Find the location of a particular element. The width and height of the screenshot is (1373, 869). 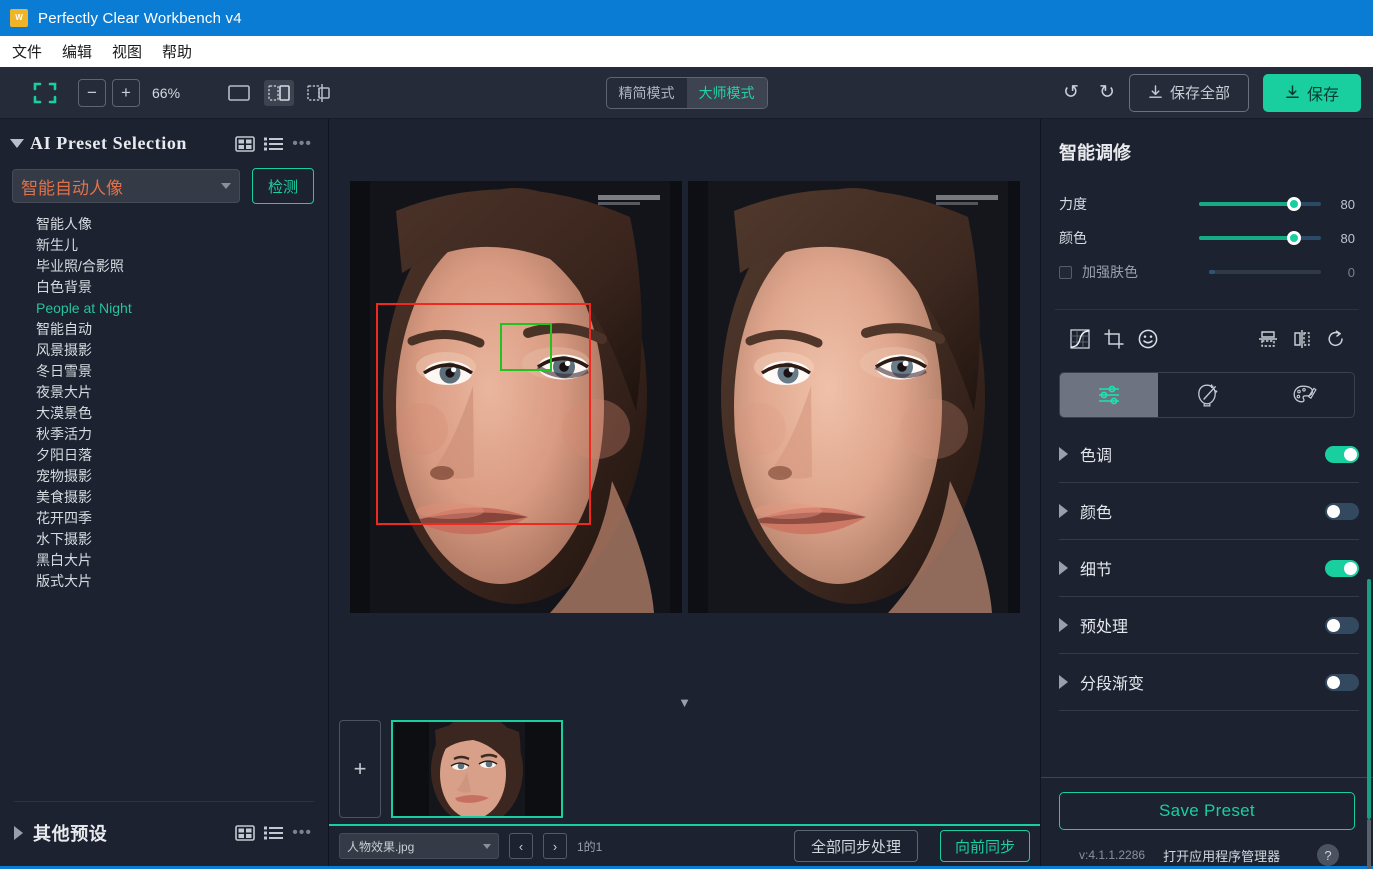

zoom-level-label: 66% is located at coordinates (166, 92).